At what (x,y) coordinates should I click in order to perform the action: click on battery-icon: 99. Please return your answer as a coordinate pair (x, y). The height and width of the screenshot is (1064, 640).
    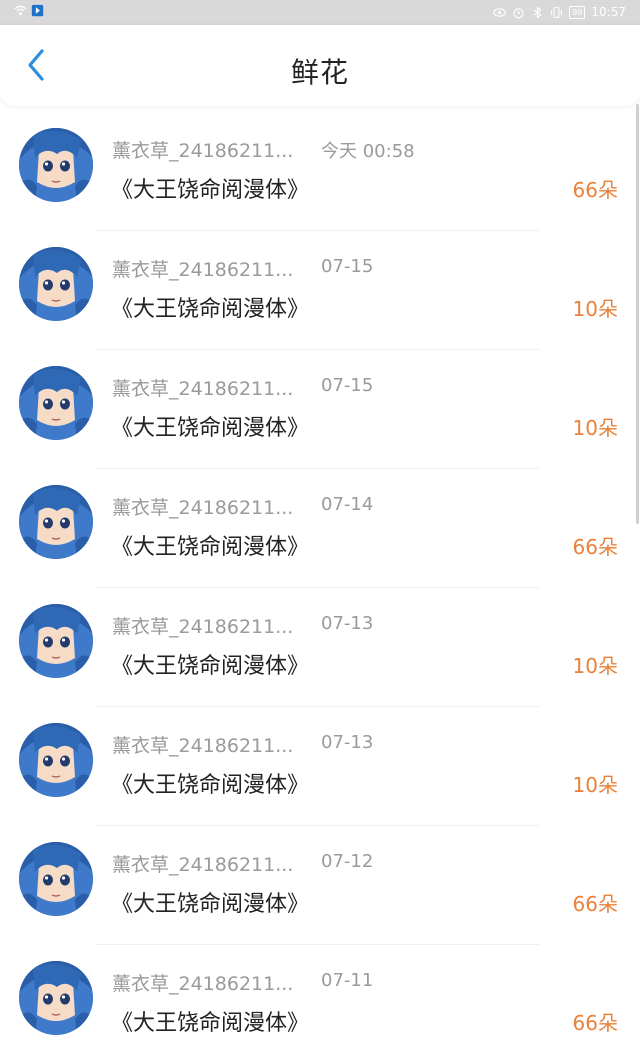
    Looking at the image, I should click on (577, 12).